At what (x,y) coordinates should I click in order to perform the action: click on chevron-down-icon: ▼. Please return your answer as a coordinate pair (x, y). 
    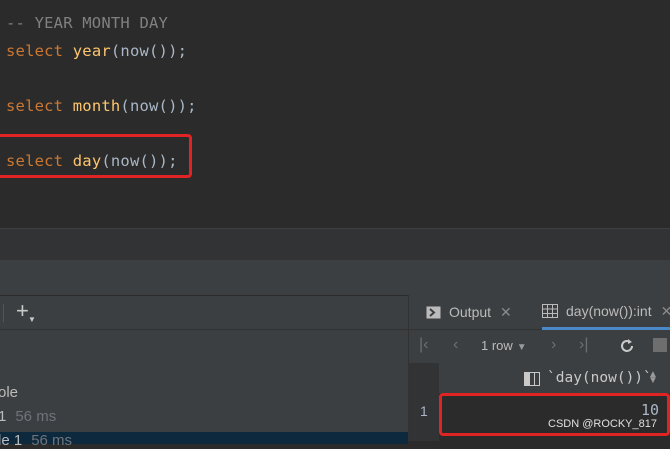
    Looking at the image, I should click on (521, 347).